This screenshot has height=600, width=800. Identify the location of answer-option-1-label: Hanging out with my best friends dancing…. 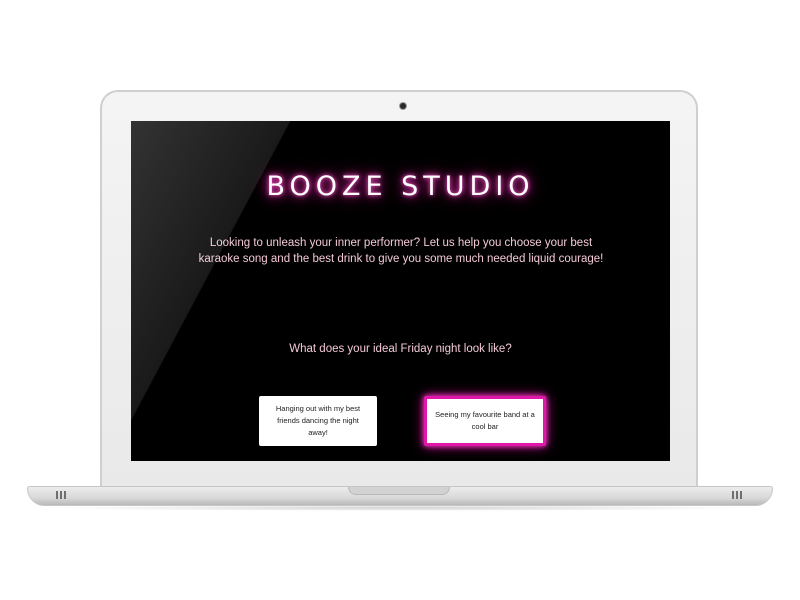
(318, 420).